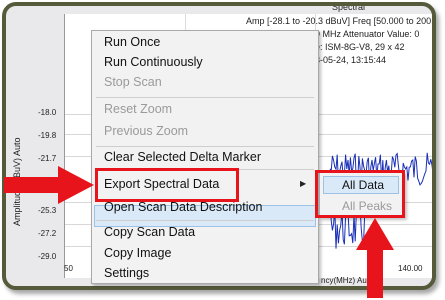  I want to click on y-tick: -29.0, so click(47, 256).